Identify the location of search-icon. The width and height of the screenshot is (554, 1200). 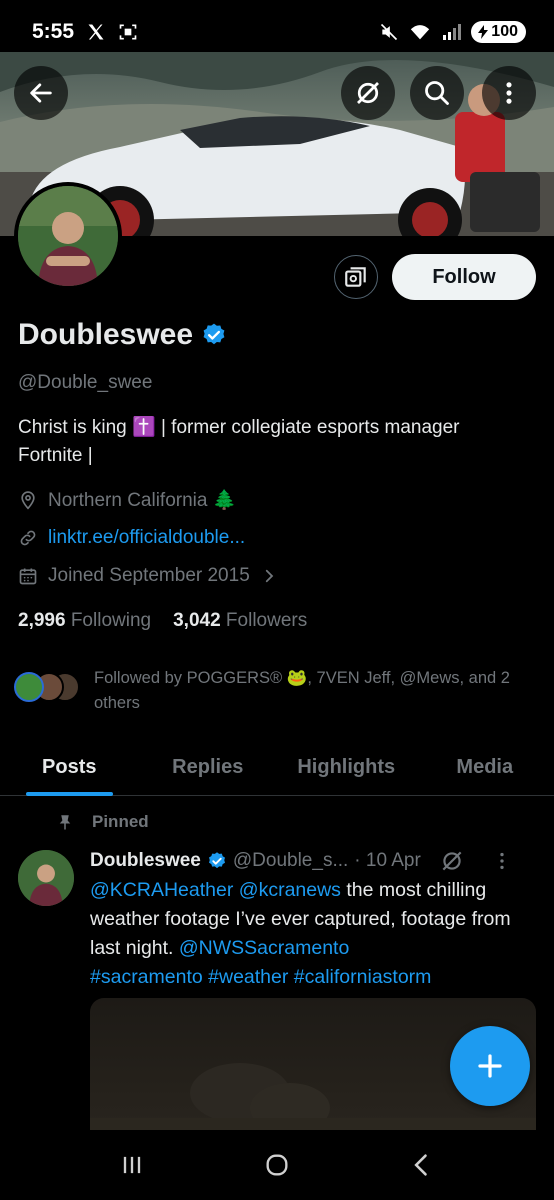
(437, 93).